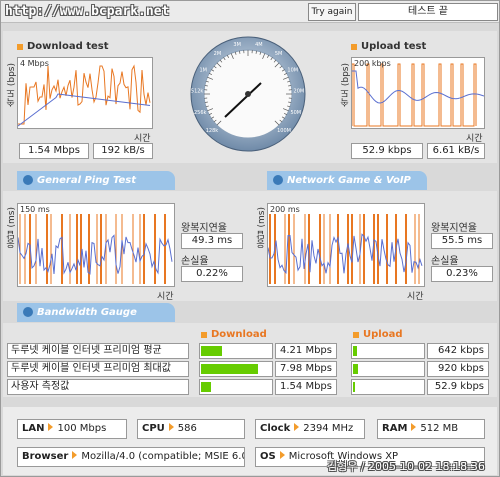  I want to click on clock-info: Clock 2394 MHz, so click(310, 429).